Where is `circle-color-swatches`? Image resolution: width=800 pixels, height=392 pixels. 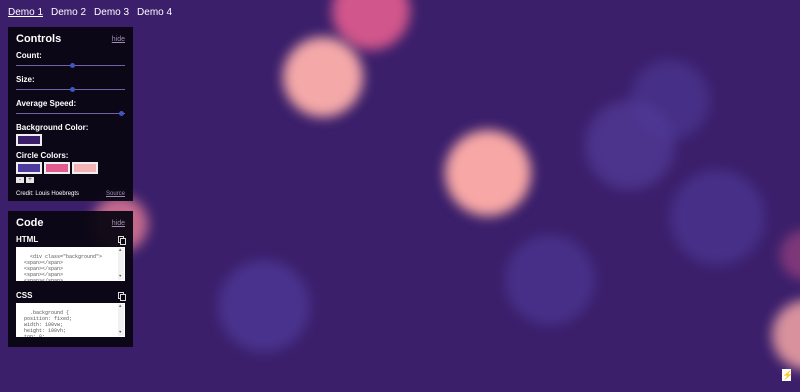 circle-color-swatches is located at coordinates (70, 168).